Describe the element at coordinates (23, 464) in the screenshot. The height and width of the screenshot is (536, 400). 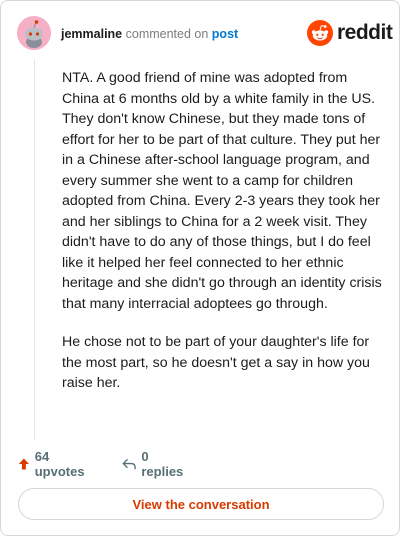
I see `upvote-arrow-icon` at that location.